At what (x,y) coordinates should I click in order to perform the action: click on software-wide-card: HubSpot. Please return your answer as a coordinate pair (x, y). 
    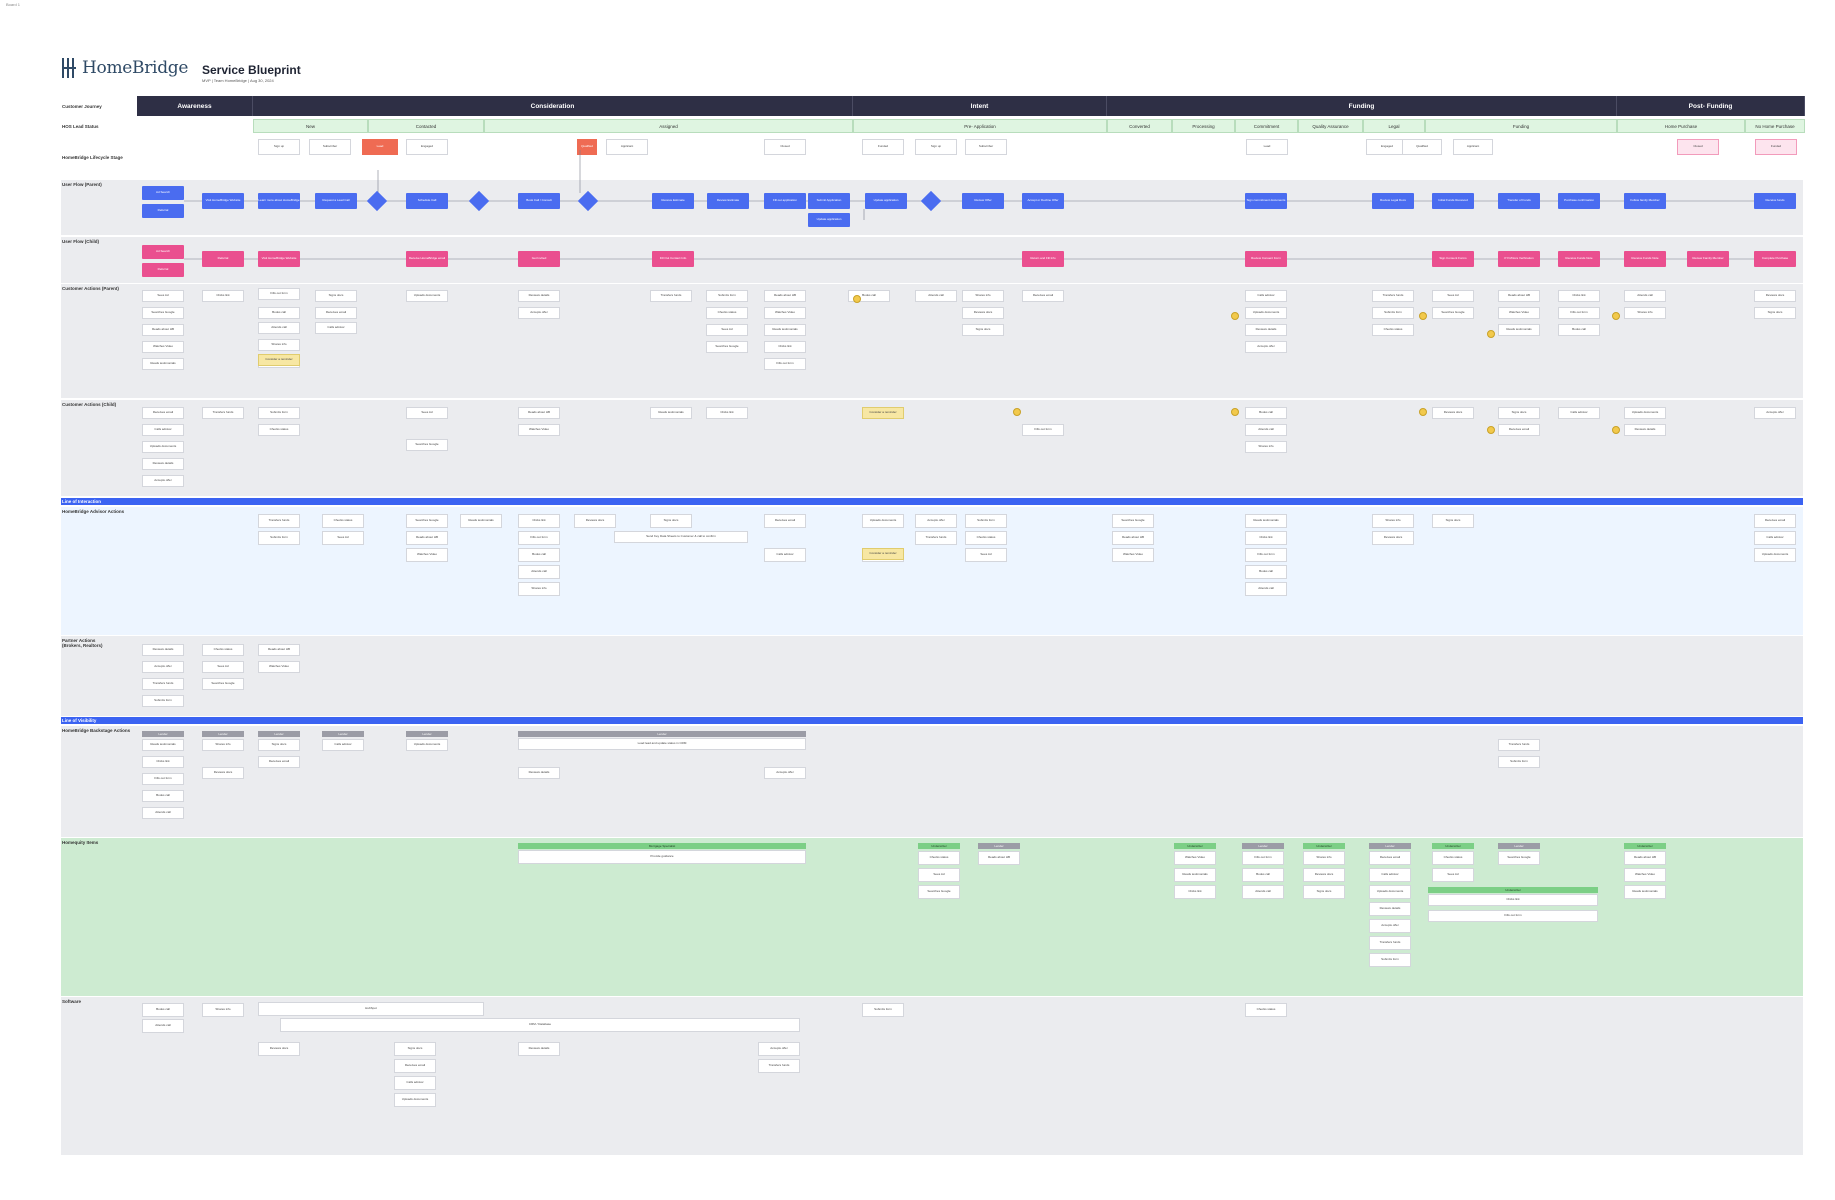
    Looking at the image, I should click on (371, 1009).